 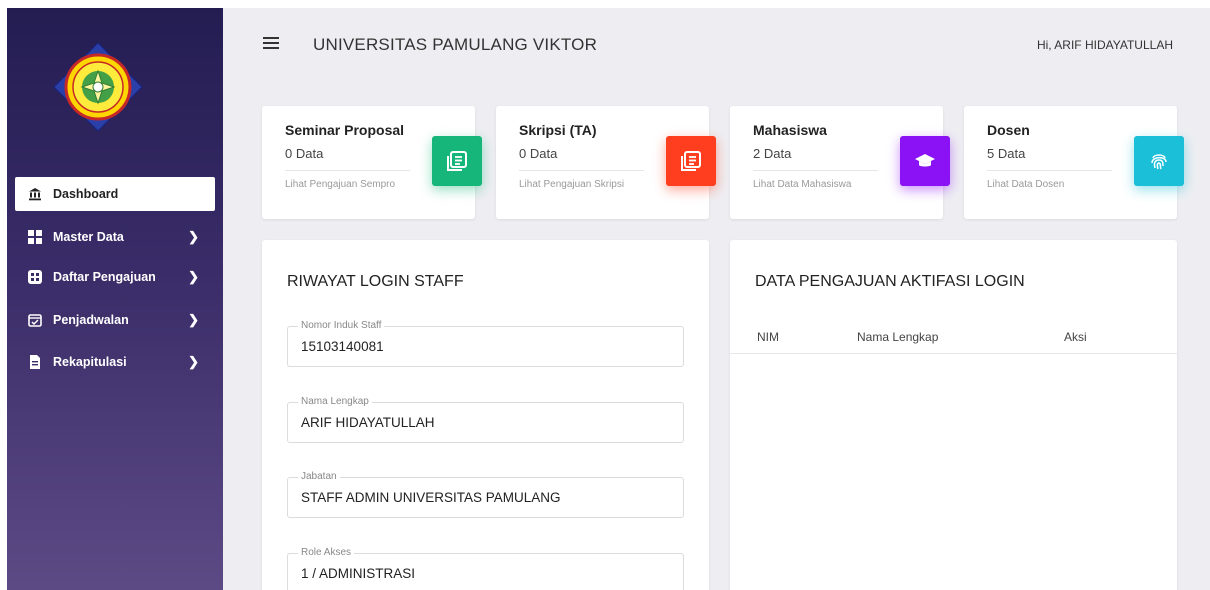 I want to click on field-value: 1 / ADMINISTRASI, so click(x=358, y=573).